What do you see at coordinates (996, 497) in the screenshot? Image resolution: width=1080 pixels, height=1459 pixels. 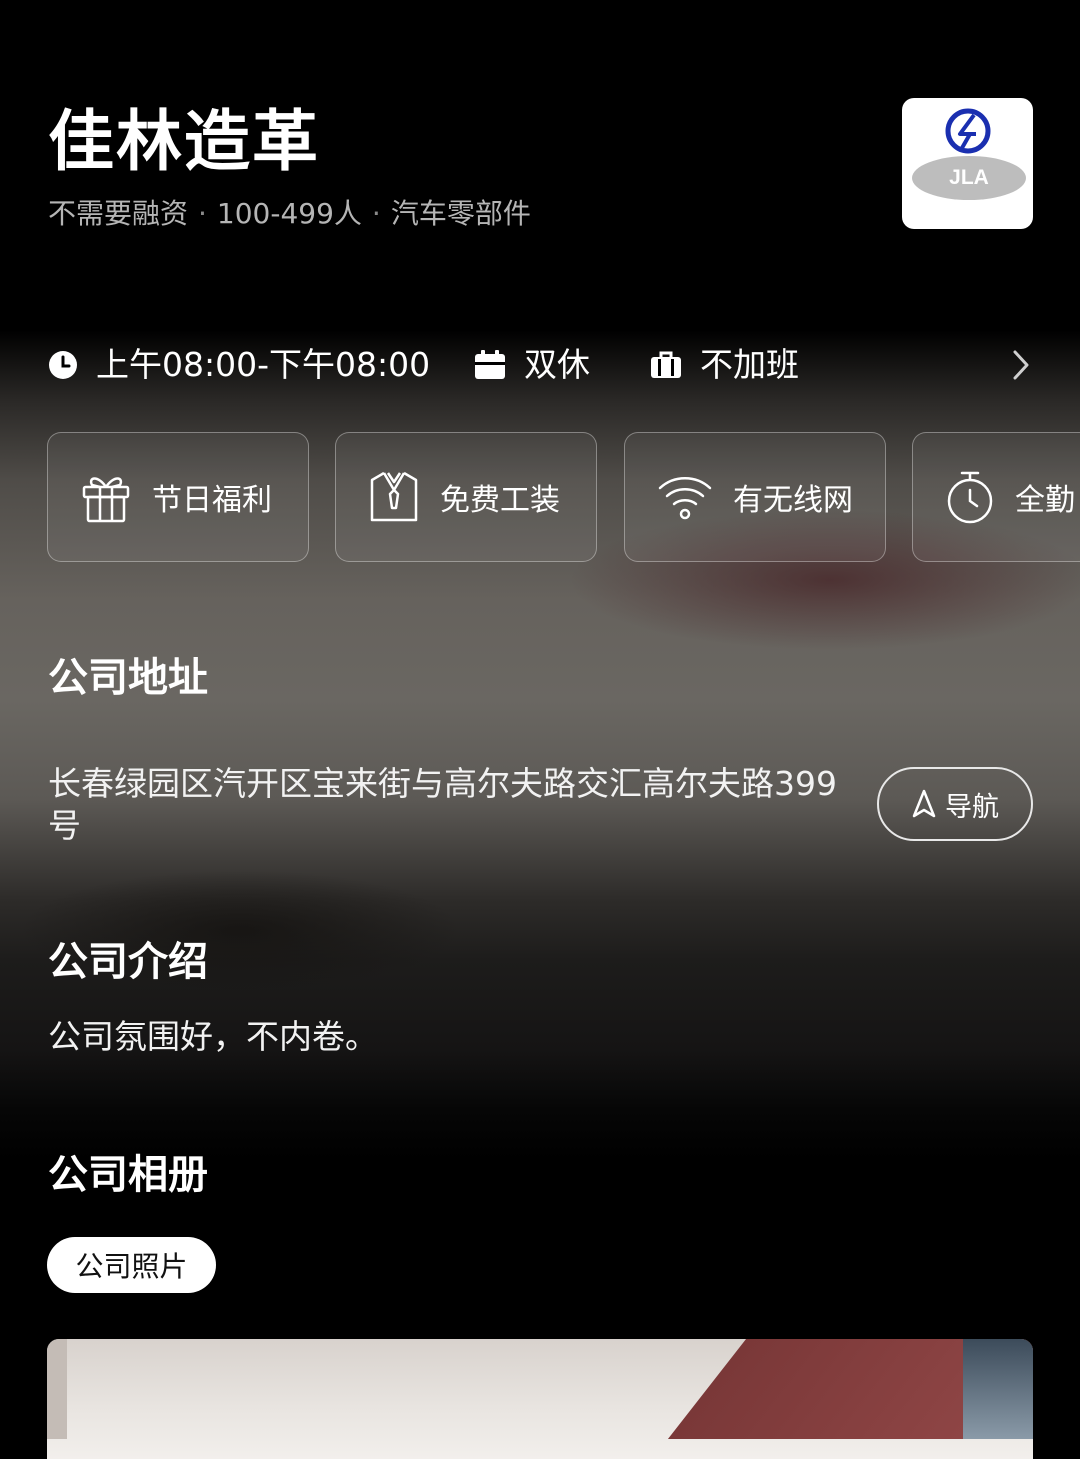 I see `benefit-attendance: 全勤` at bounding box center [996, 497].